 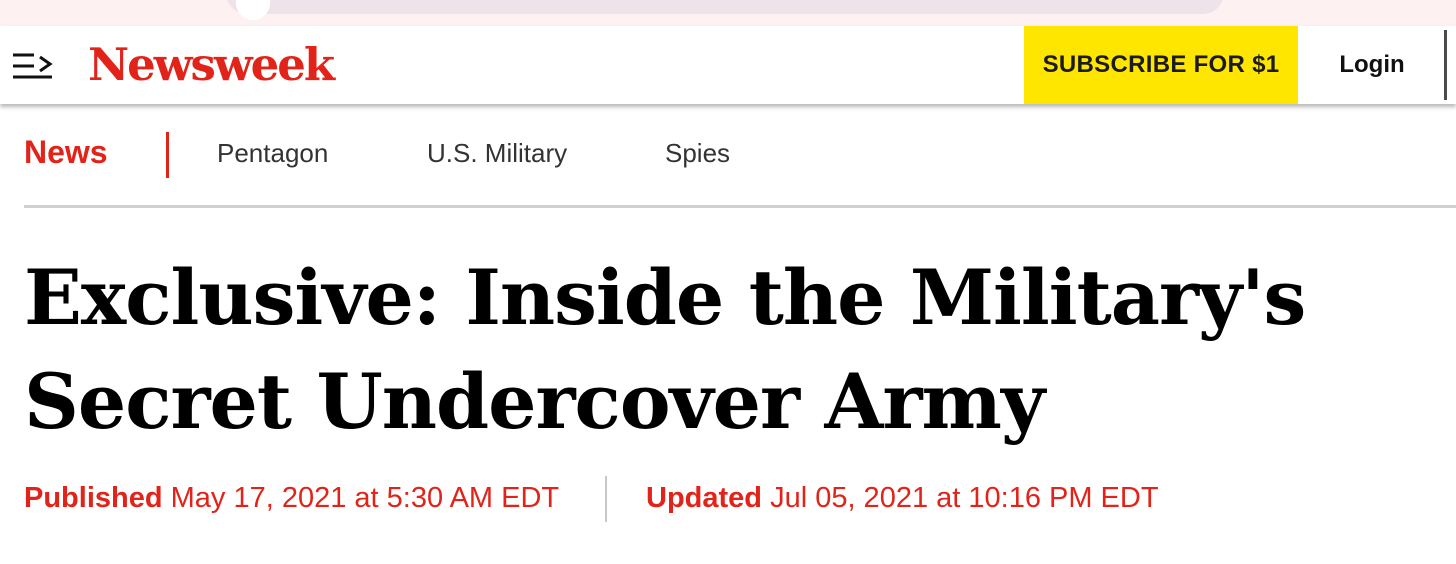 What do you see at coordinates (34, 66) in the screenshot?
I see `menu-icon` at bounding box center [34, 66].